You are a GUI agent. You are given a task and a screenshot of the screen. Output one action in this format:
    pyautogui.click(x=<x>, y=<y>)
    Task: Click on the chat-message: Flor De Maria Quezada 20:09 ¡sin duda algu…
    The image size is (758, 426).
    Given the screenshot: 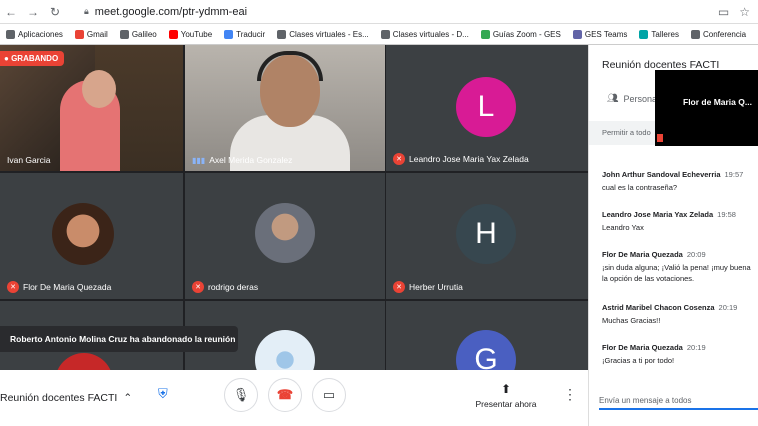 What is the action you would take?
    pyautogui.click(x=679, y=267)
    